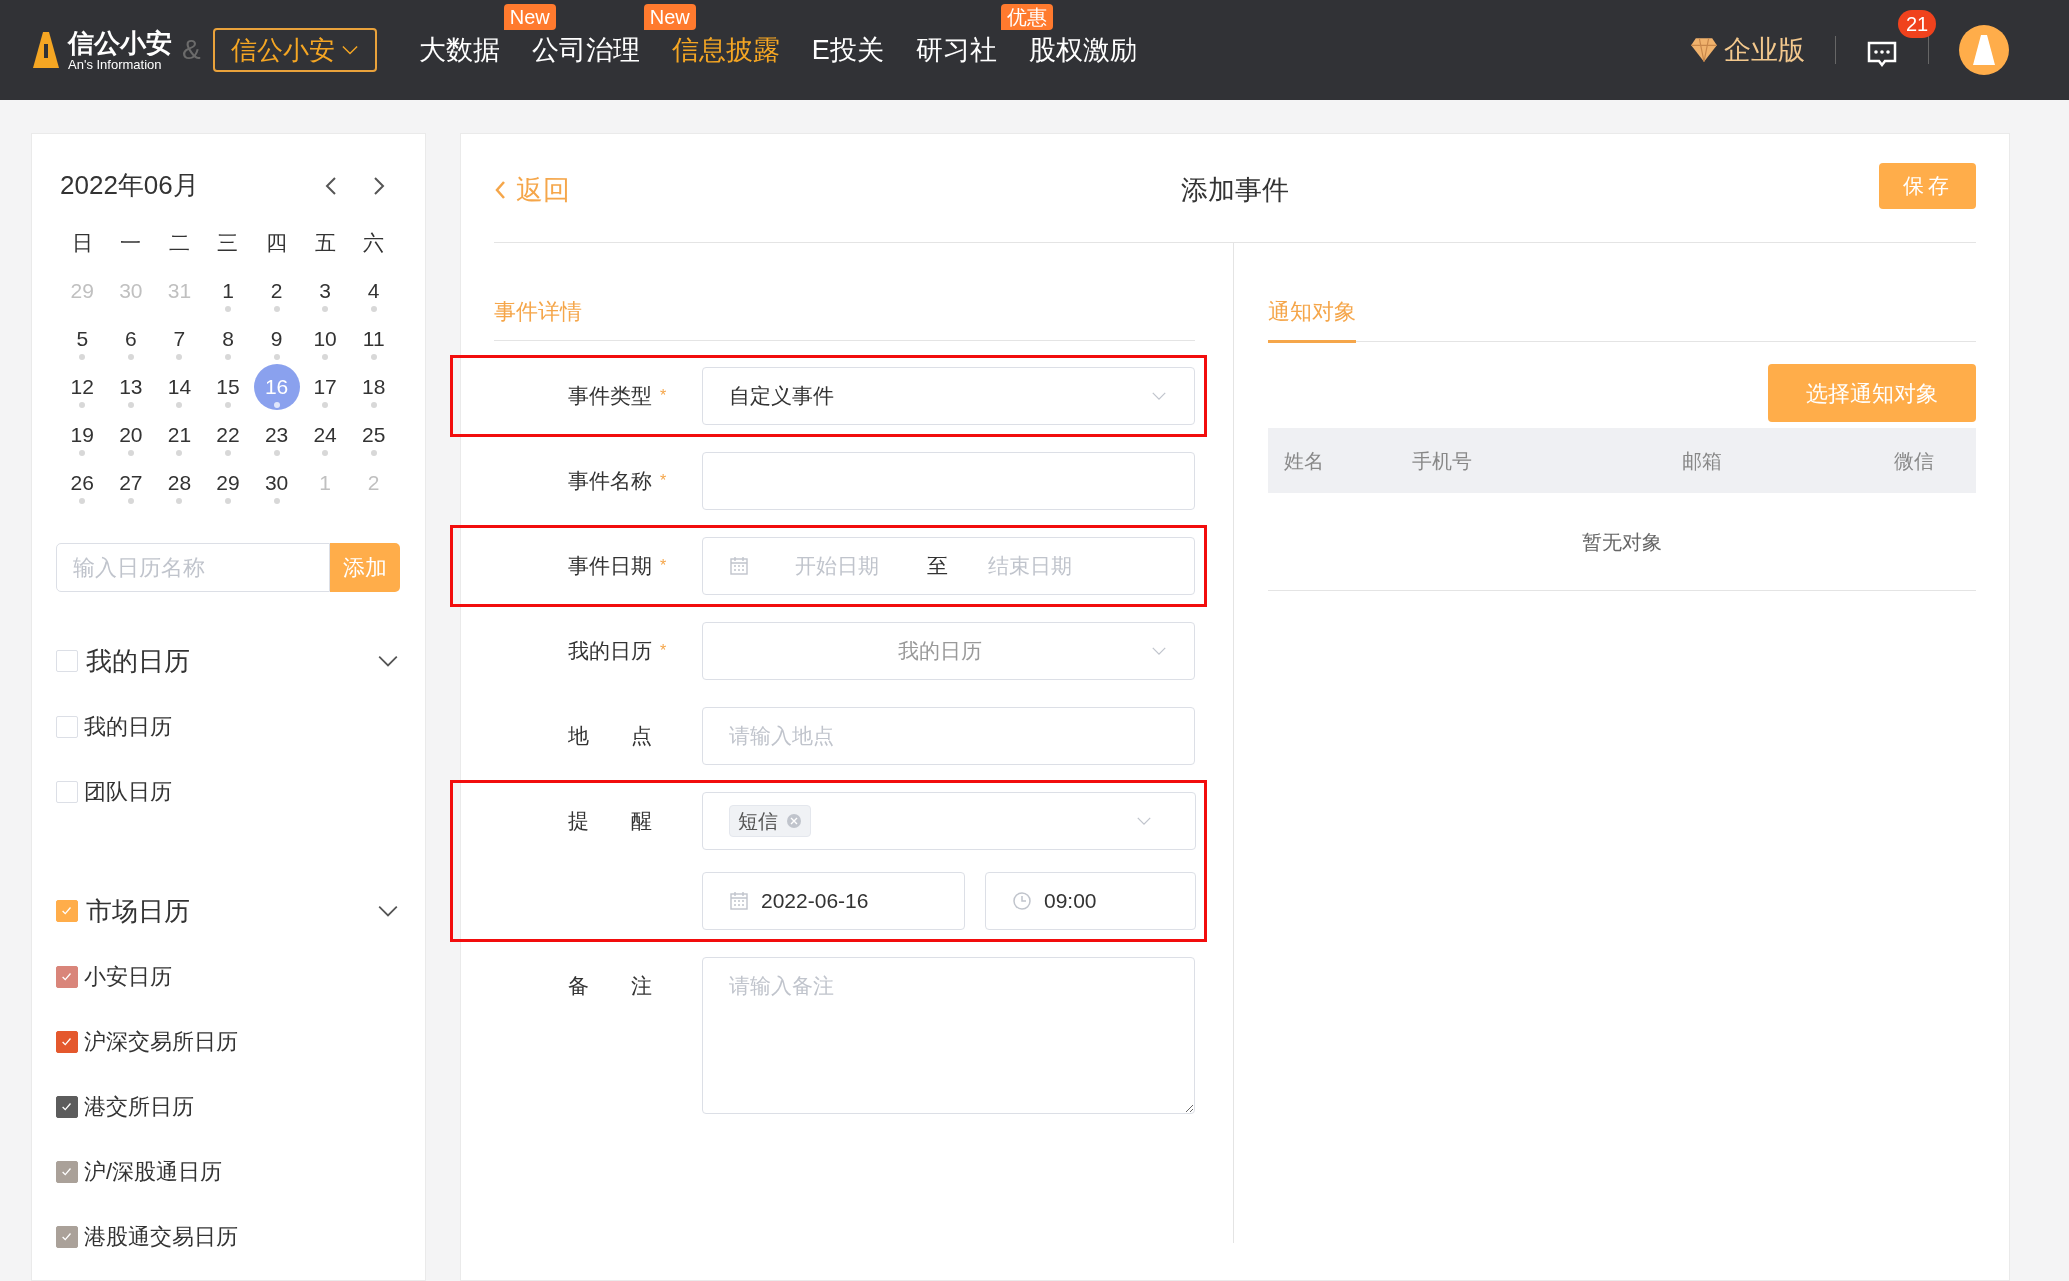 This screenshot has width=2069, height=1281. What do you see at coordinates (228, 435) in the screenshot?
I see `calendar-day: 22` at bounding box center [228, 435].